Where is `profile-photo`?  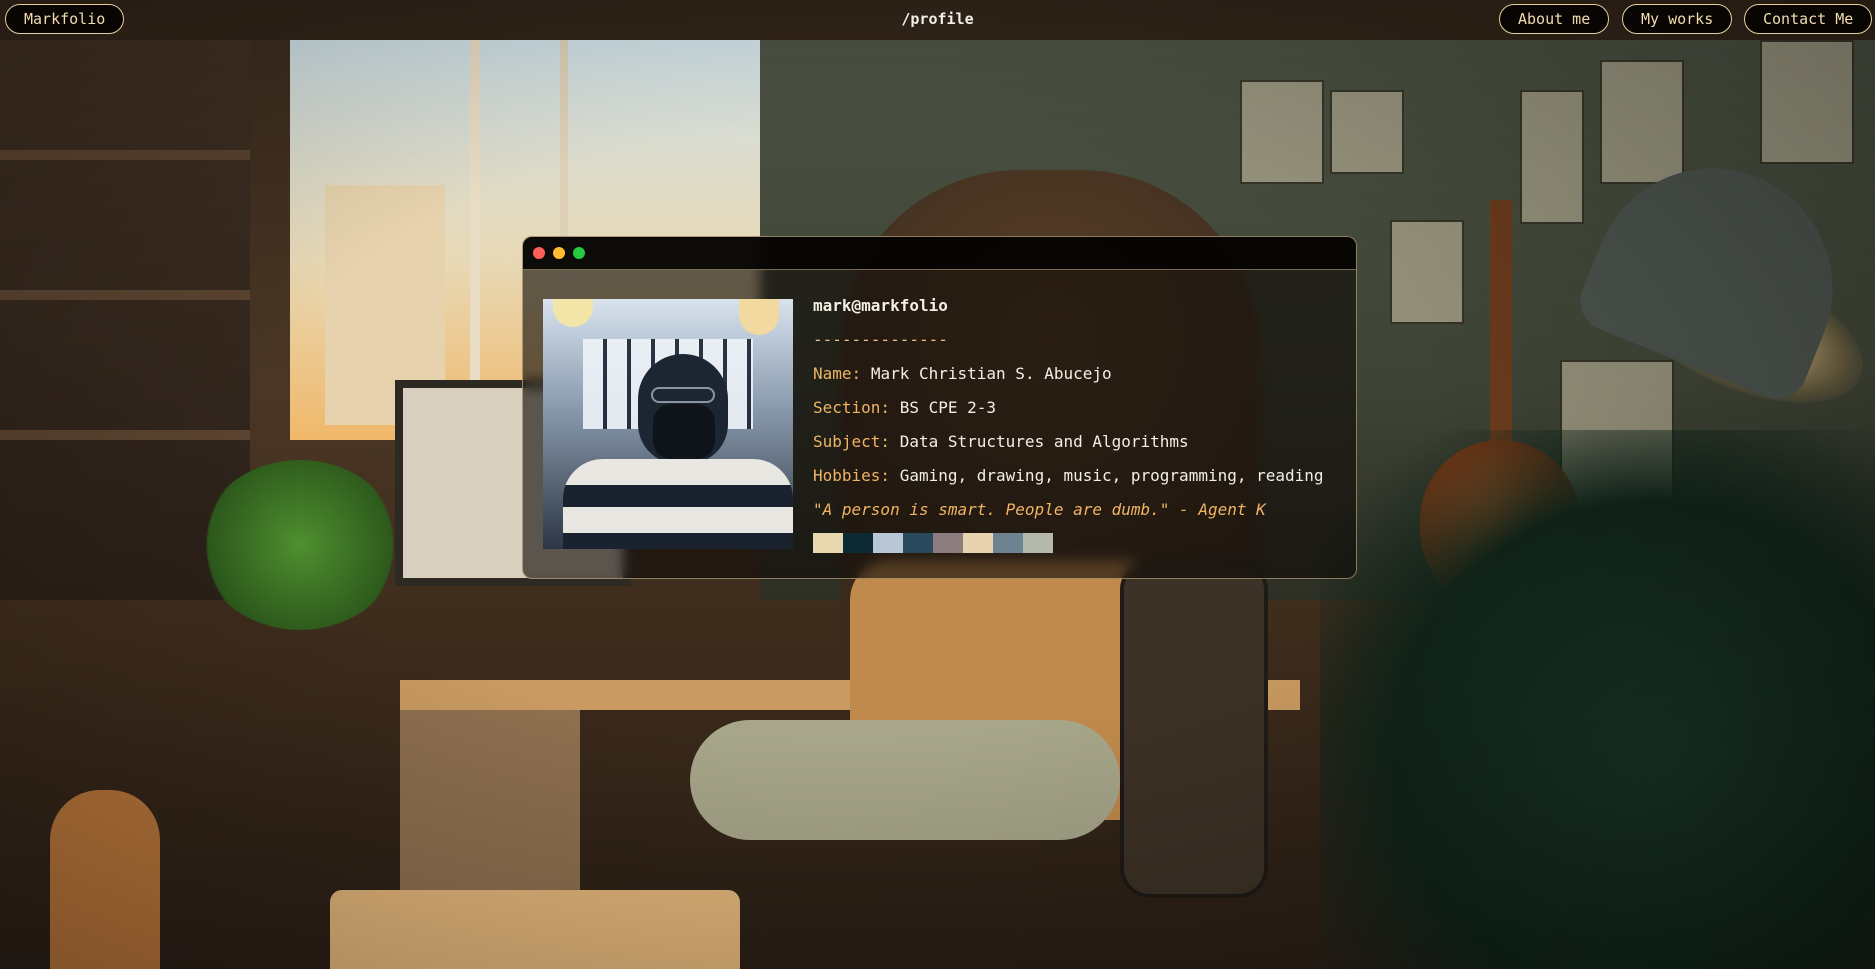 profile-photo is located at coordinates (668, 424).